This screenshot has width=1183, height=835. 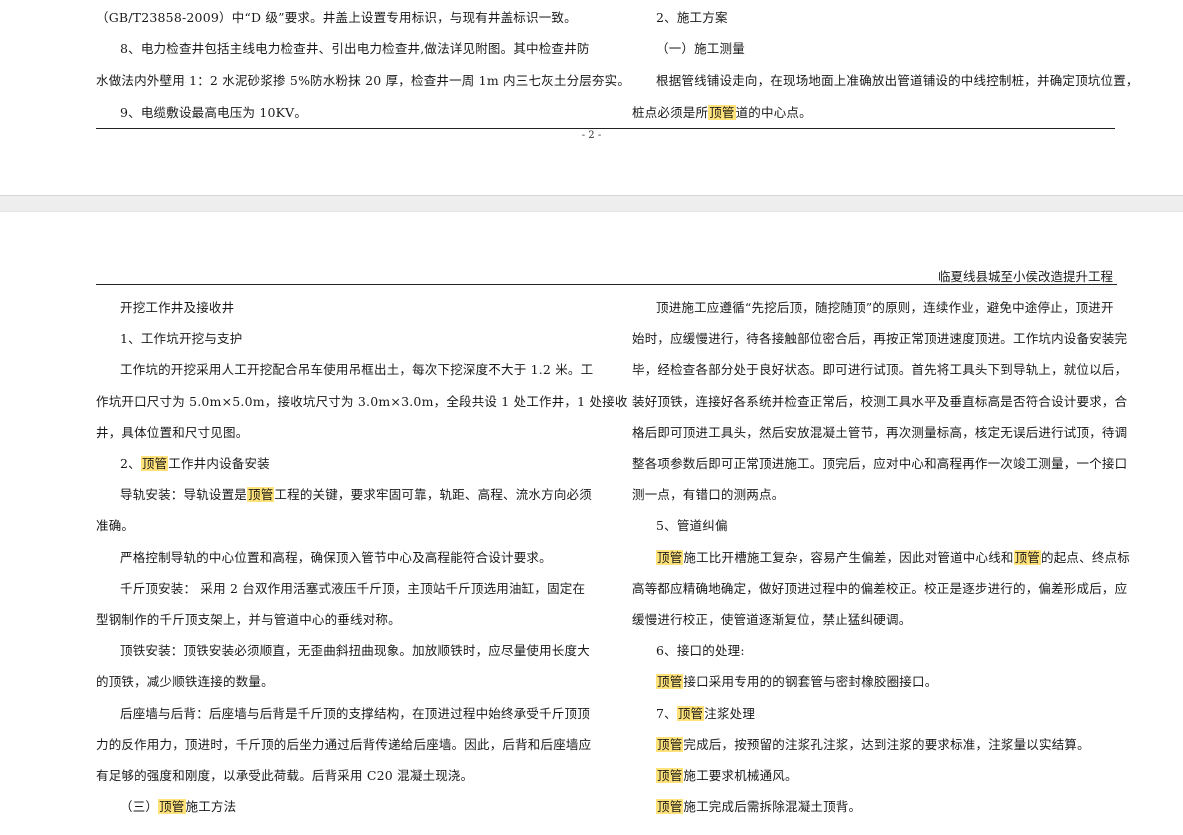 What do you see at coordinates (591, 135) in the screenshot?
I see `page-number: - 2 -` at bounding box center [591, 135].